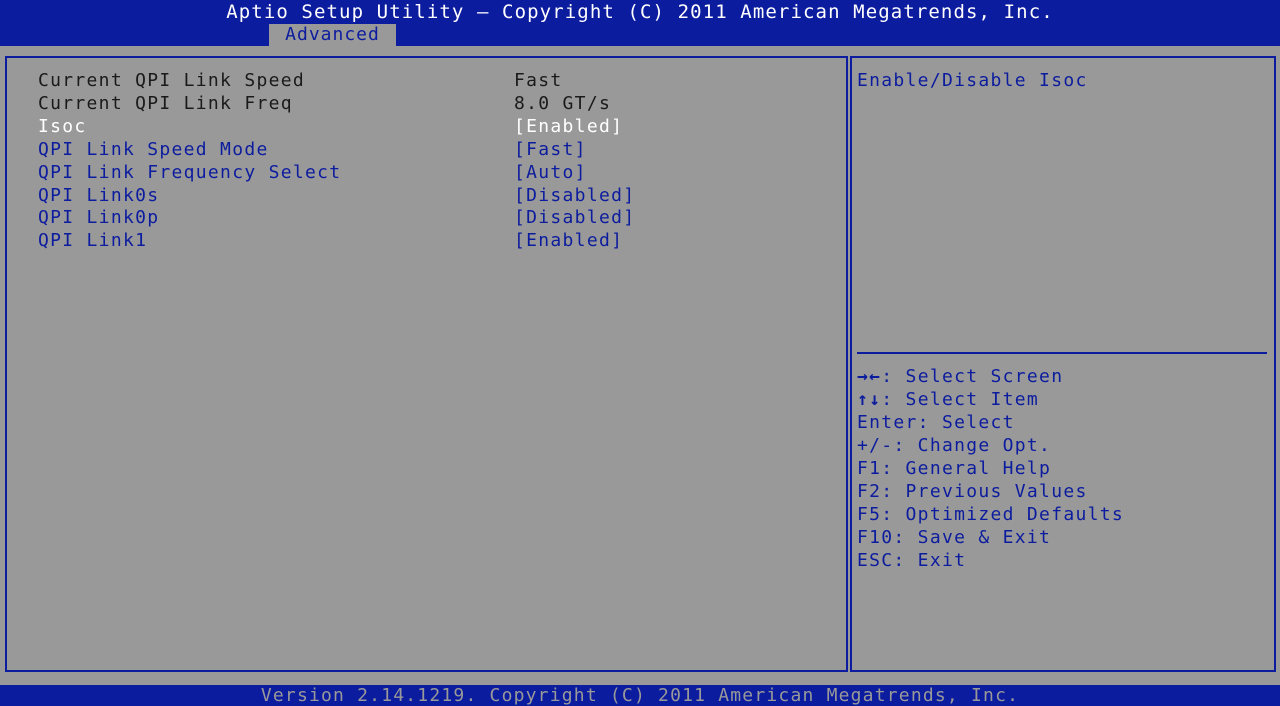 Image resolution: width=1280 pixels, height=706 pixels. What do you see at coordinates (62, 126) in the screenshot?
I see `setting-label: Isoc` at bounding box center [62, 126].